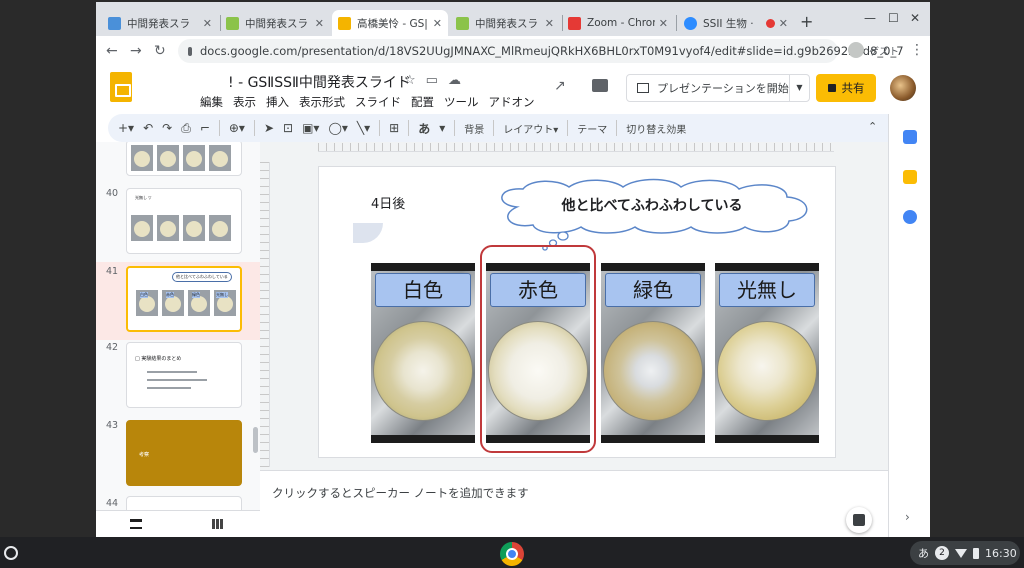 This screenshot has width=1024, height=568. Describe the element at coordinates (799, 88) in the screenshot. I see `present-dropdown-icon: ▼` at that location.